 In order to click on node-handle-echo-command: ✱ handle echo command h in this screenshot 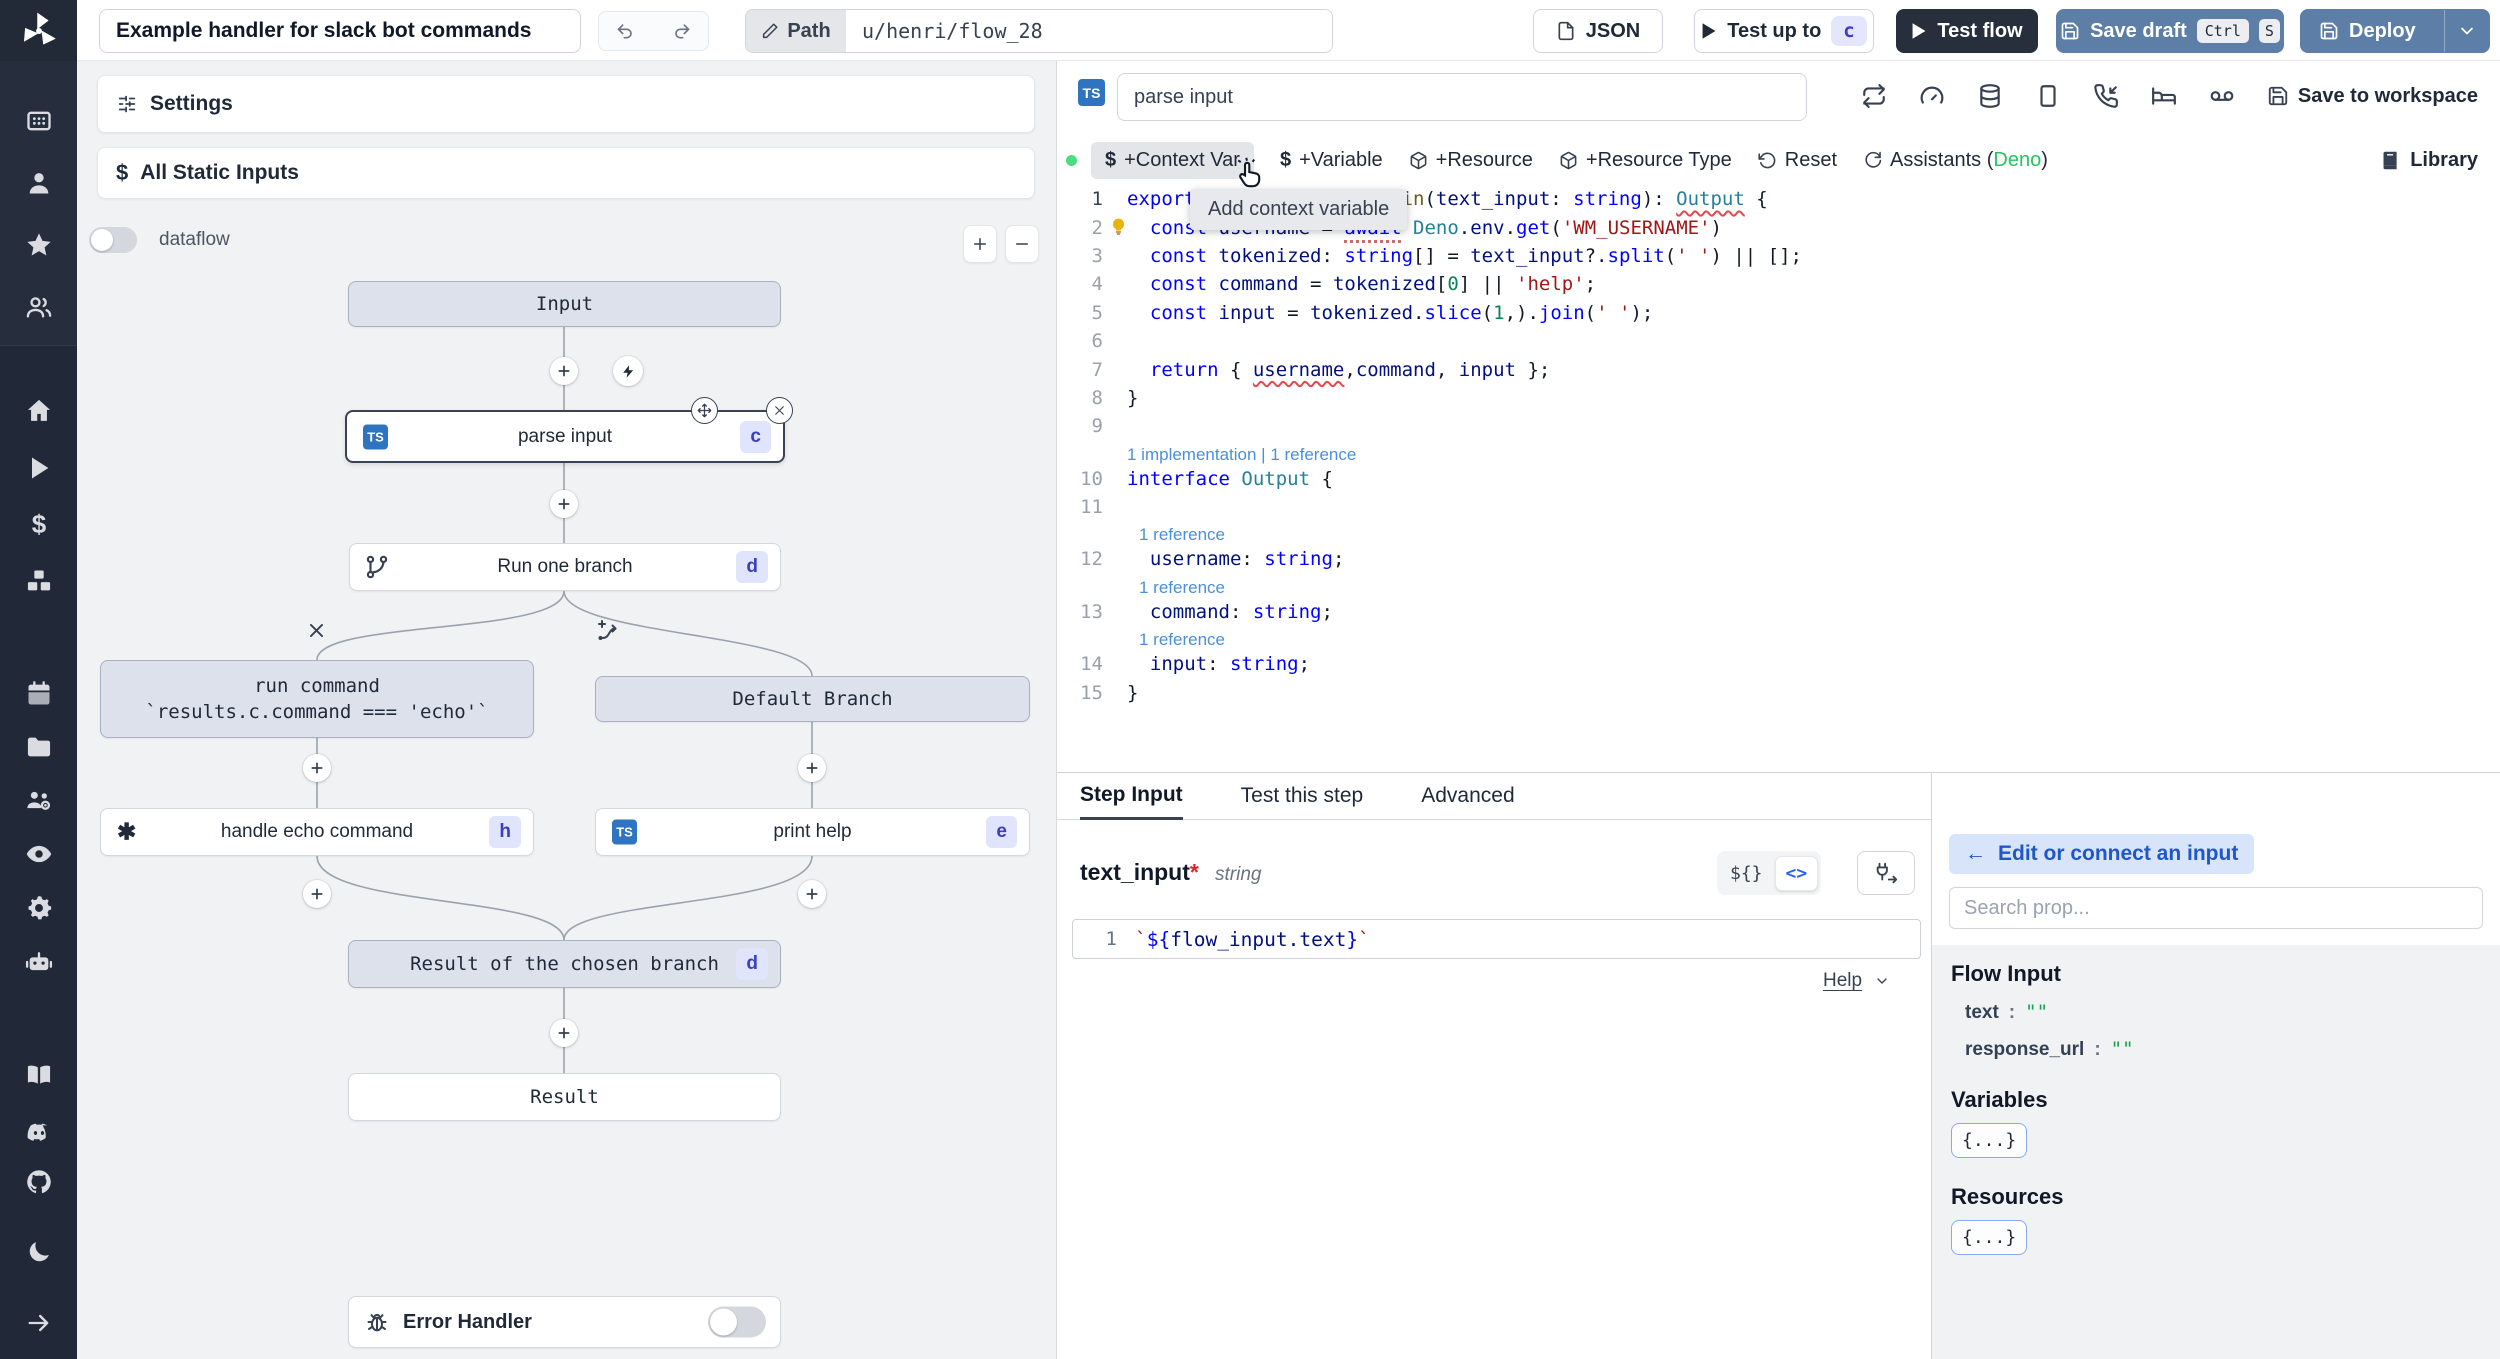, I will do `click(317, 832)`.